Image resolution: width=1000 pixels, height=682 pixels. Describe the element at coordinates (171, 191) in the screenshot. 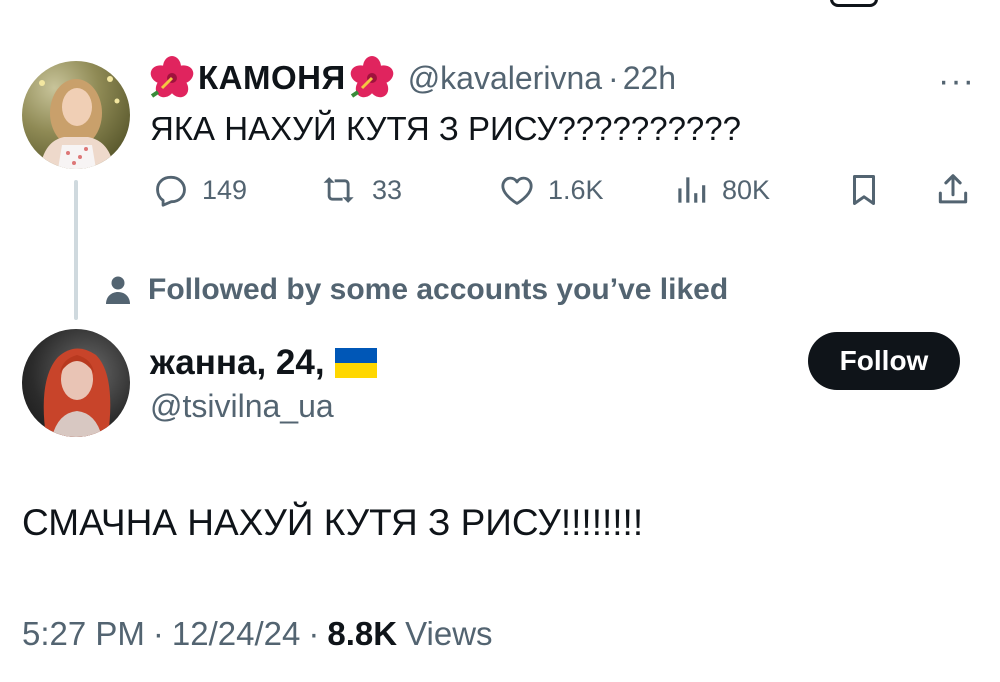

I see `reply-icon` at that location.